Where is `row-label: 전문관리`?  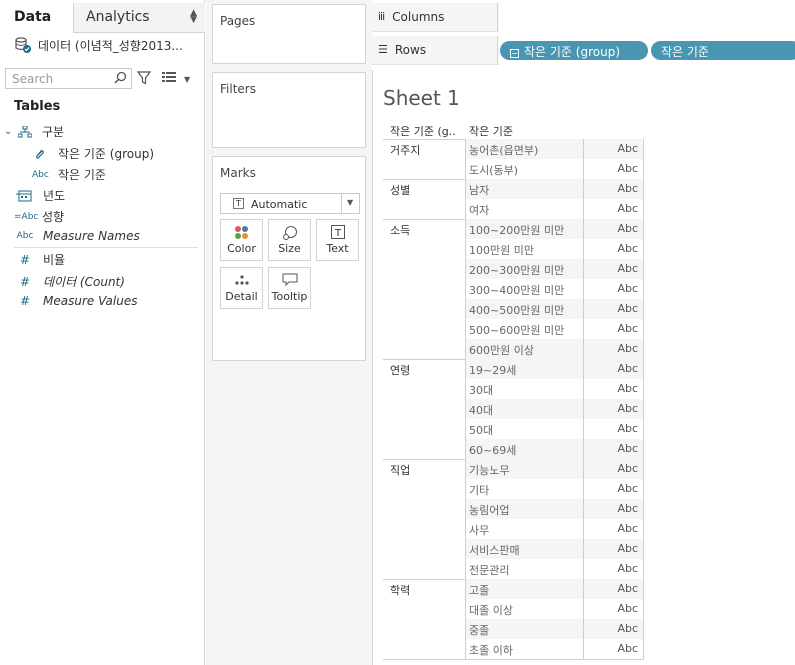 row-label: 전문관리 is located at coordinates (489, 570).